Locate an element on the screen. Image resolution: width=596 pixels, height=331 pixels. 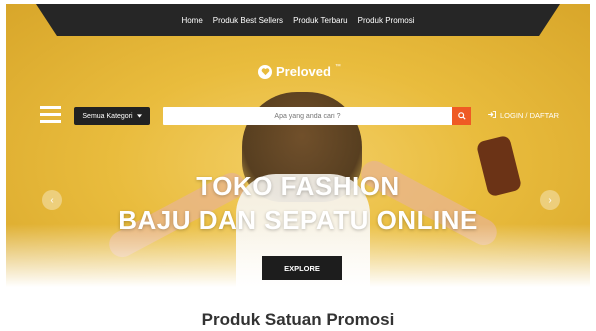
sign-in-icon is located at coordinates (492, 115).